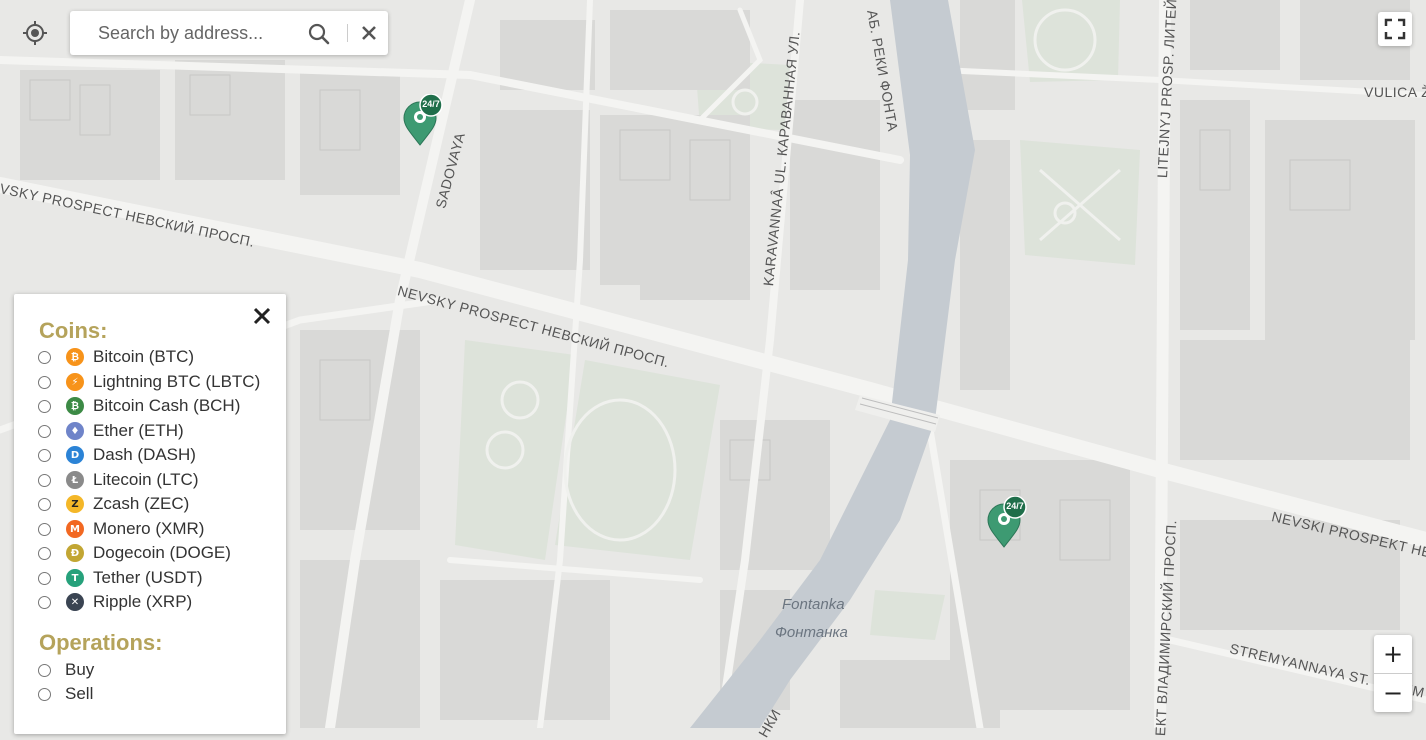 This screenshot has height=740, width=1426. What do you see at coordinates (144, 454) in the screenshot?
I see `coin-label: Dash (DASH)` at bounding box center [144, 454].